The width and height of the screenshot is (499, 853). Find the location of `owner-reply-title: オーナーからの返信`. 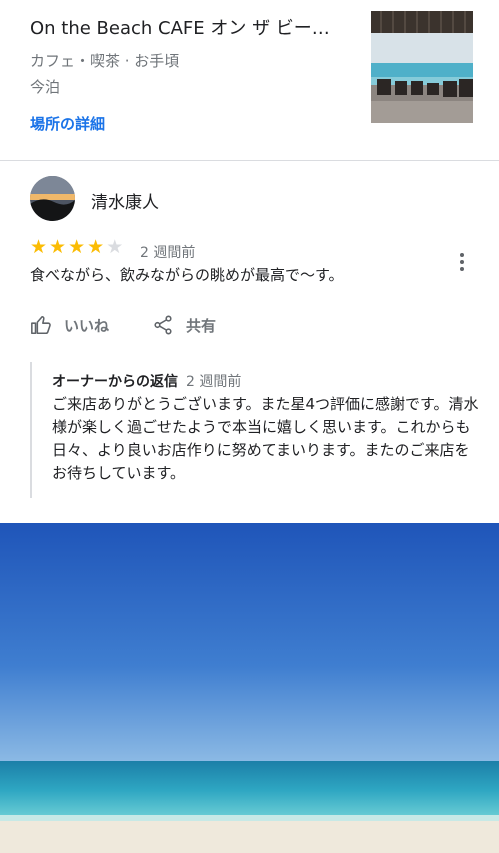

owner-reply-title: オーナーからの返信 is located at coordinates (115, 382).